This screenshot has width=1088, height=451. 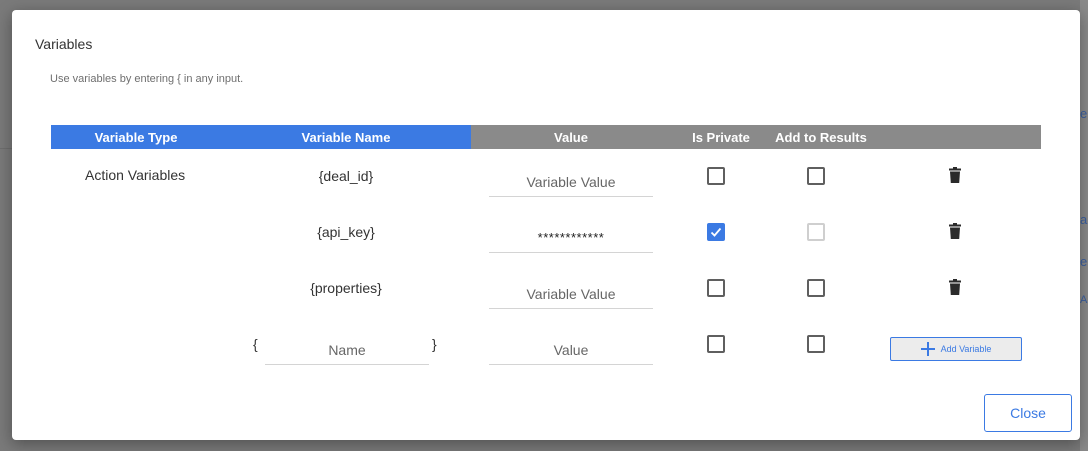 I want to click on background-text-fragment: A, so click(x=1084, y=300).